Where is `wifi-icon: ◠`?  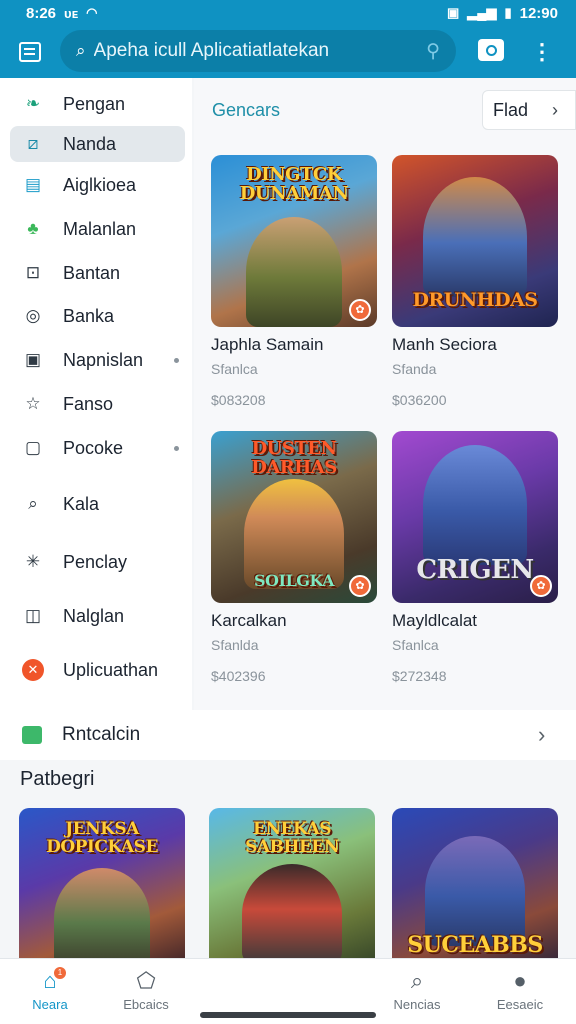 wifi-icon: ◠ is located at coordinates (92, 12).